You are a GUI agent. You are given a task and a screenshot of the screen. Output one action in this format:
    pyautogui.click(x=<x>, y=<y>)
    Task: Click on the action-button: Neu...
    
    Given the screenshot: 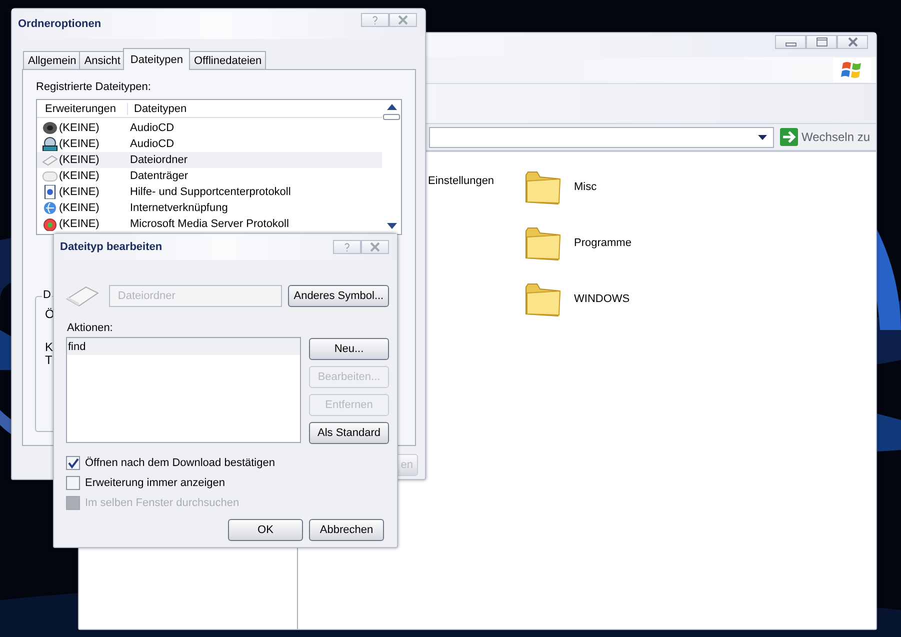 What is the action you would take?
    pyautogui.click(x=349, y=349)
    